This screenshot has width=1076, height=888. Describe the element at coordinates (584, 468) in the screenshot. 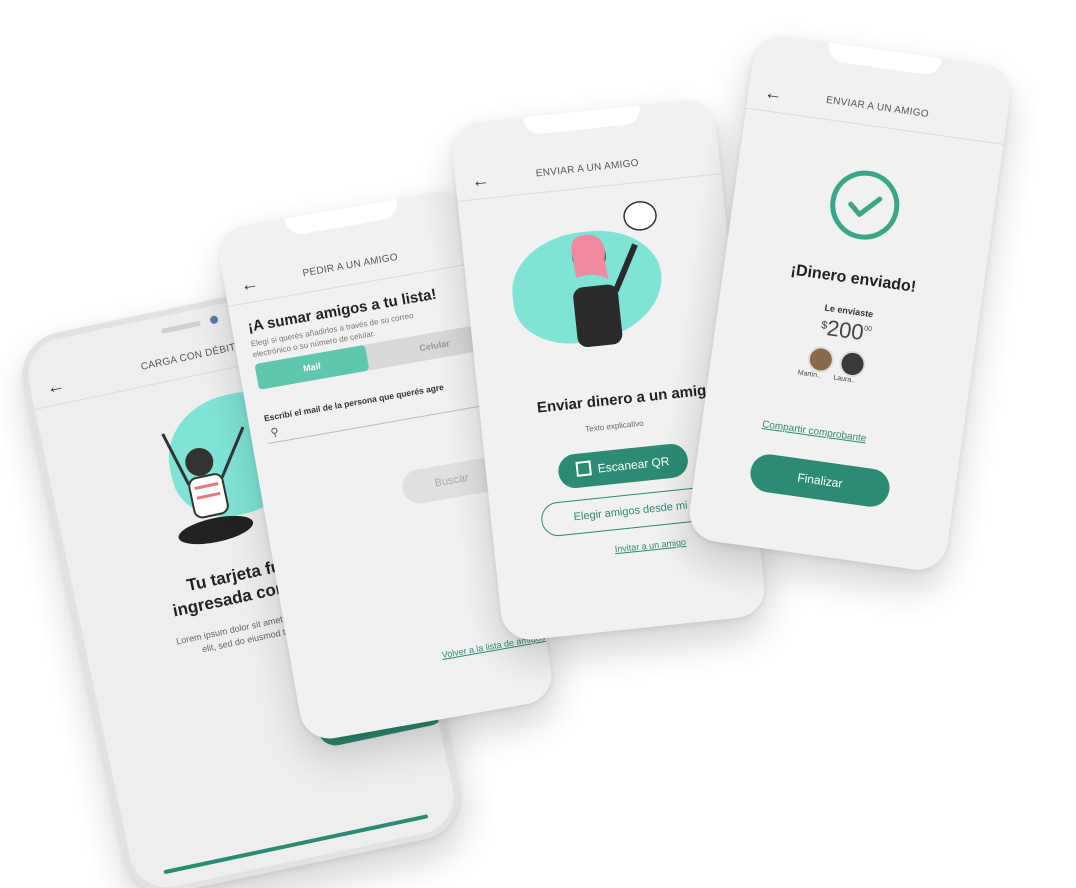

I see `qr-icon` at that location.